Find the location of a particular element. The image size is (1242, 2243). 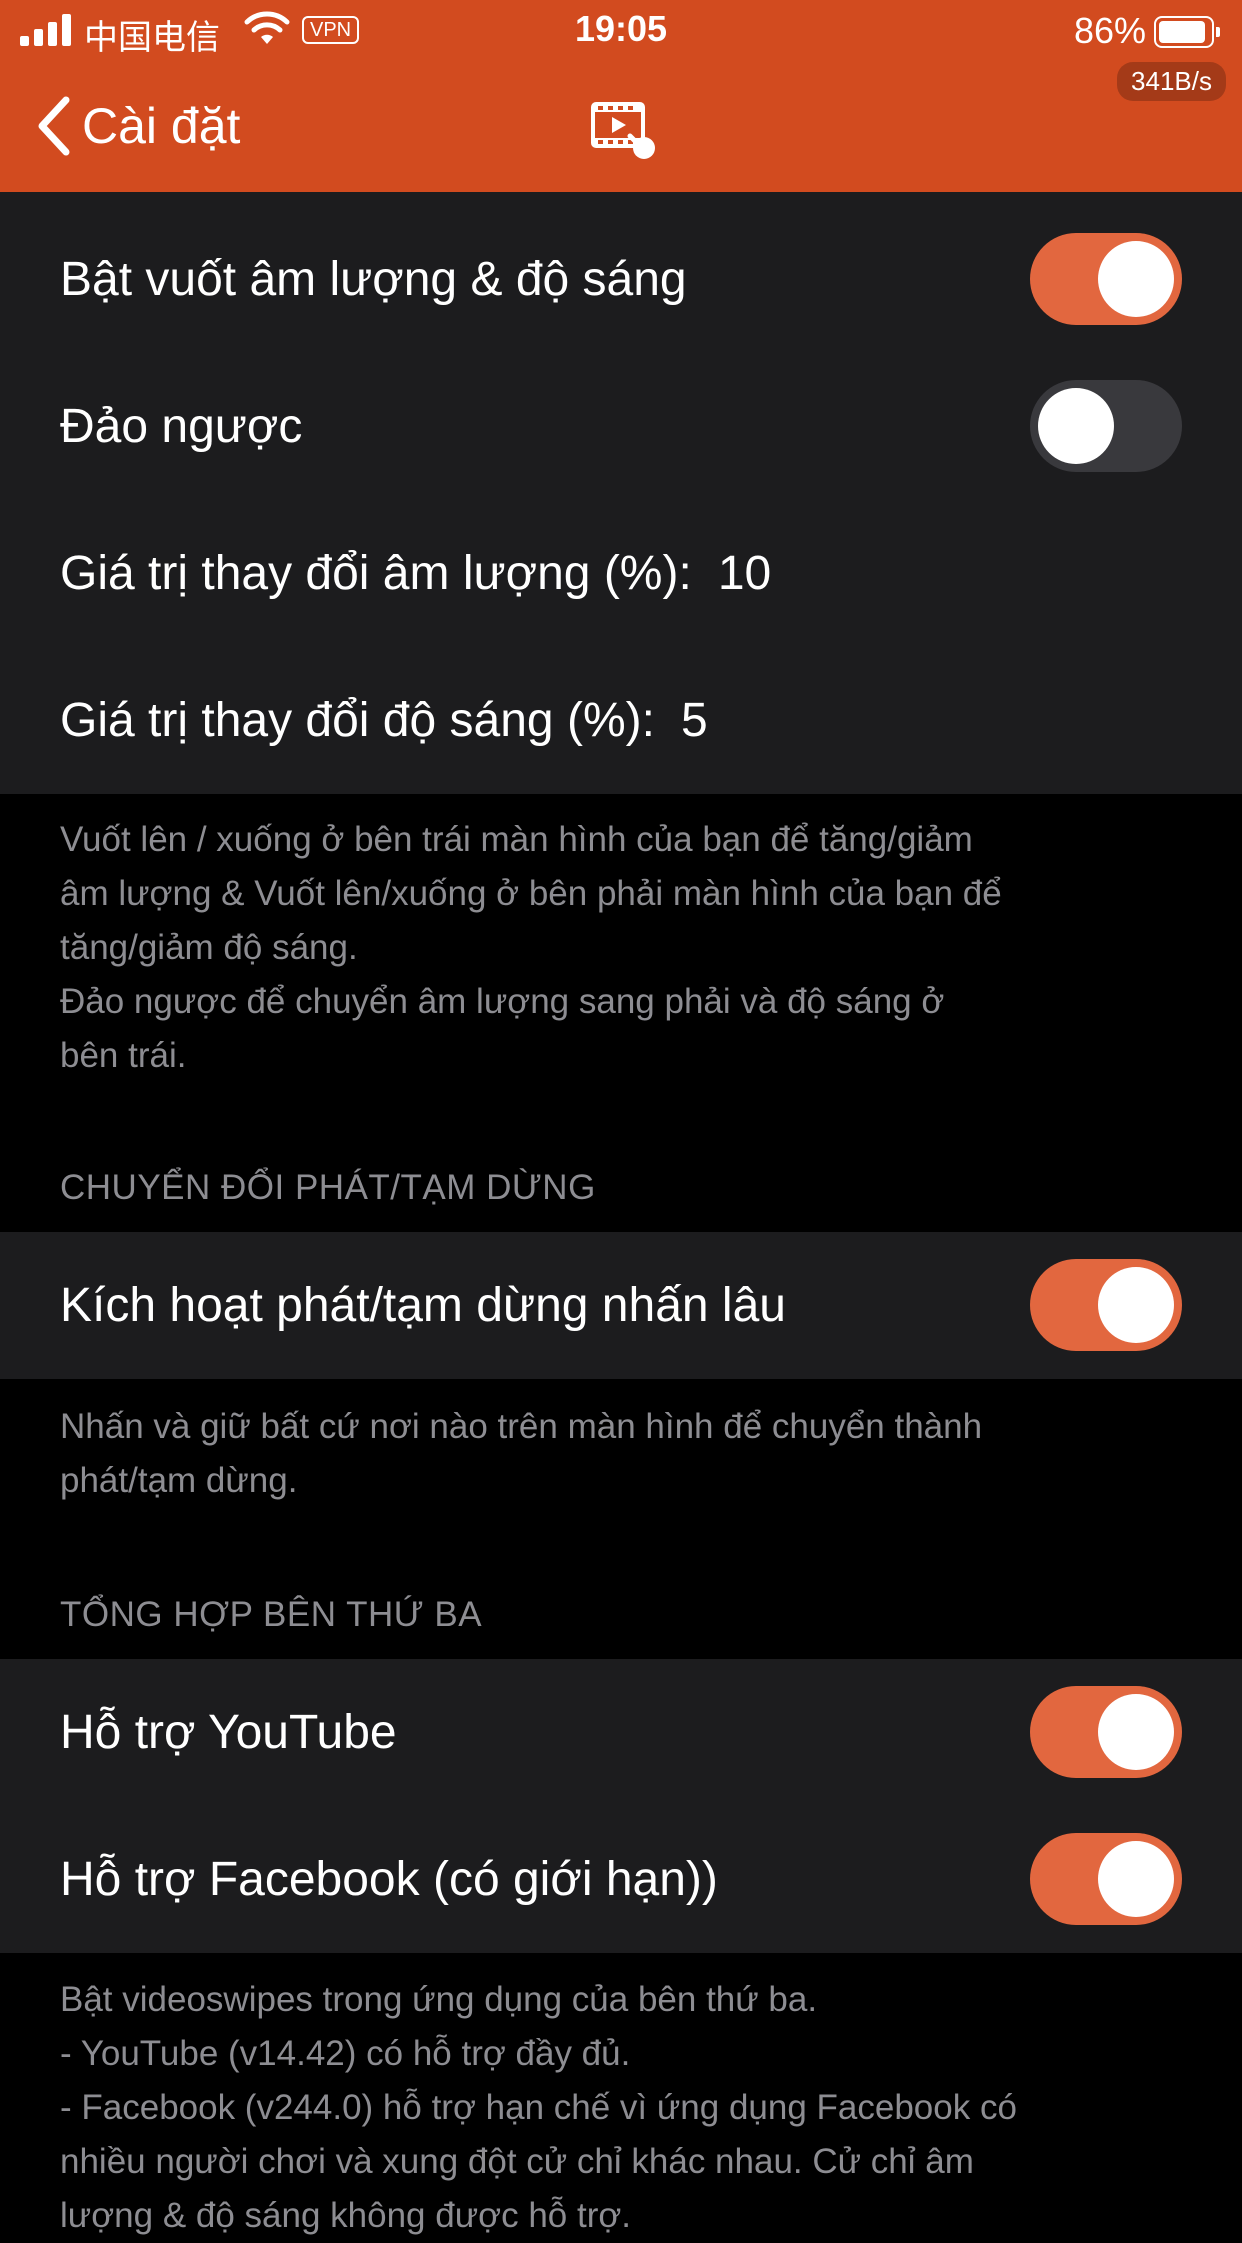

footer-line: tăng/giảm độ sáng. is located at coordinates (209, 947).